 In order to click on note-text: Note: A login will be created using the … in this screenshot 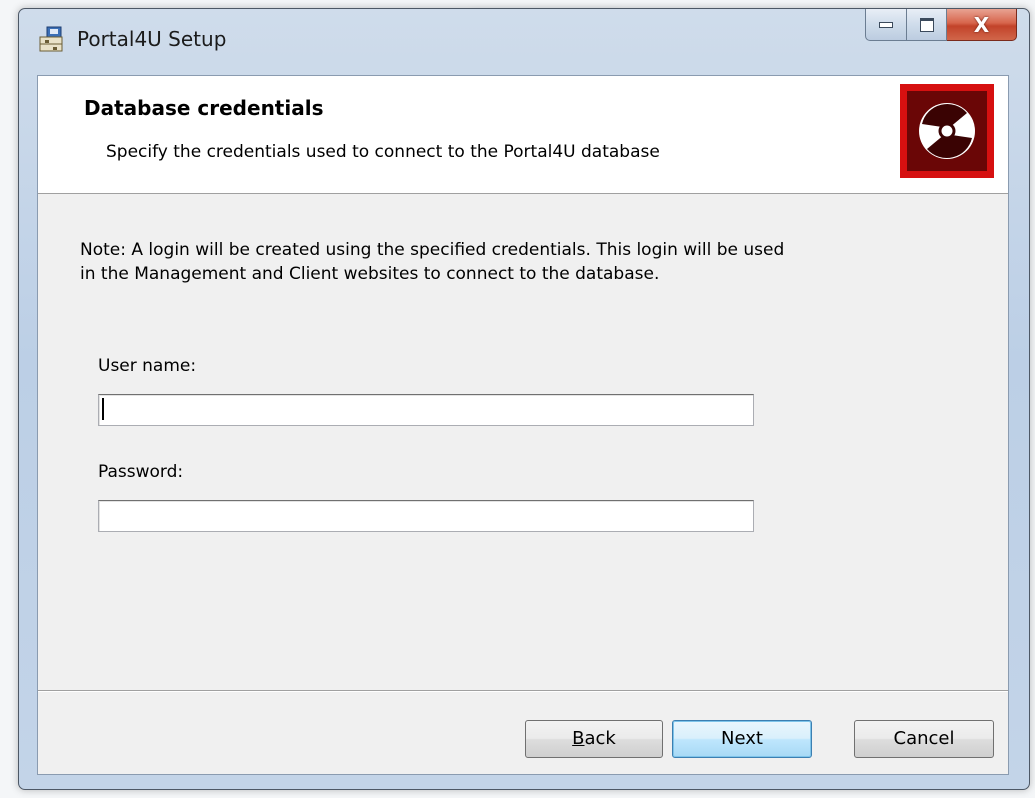, I will do `click(432, 262)`.